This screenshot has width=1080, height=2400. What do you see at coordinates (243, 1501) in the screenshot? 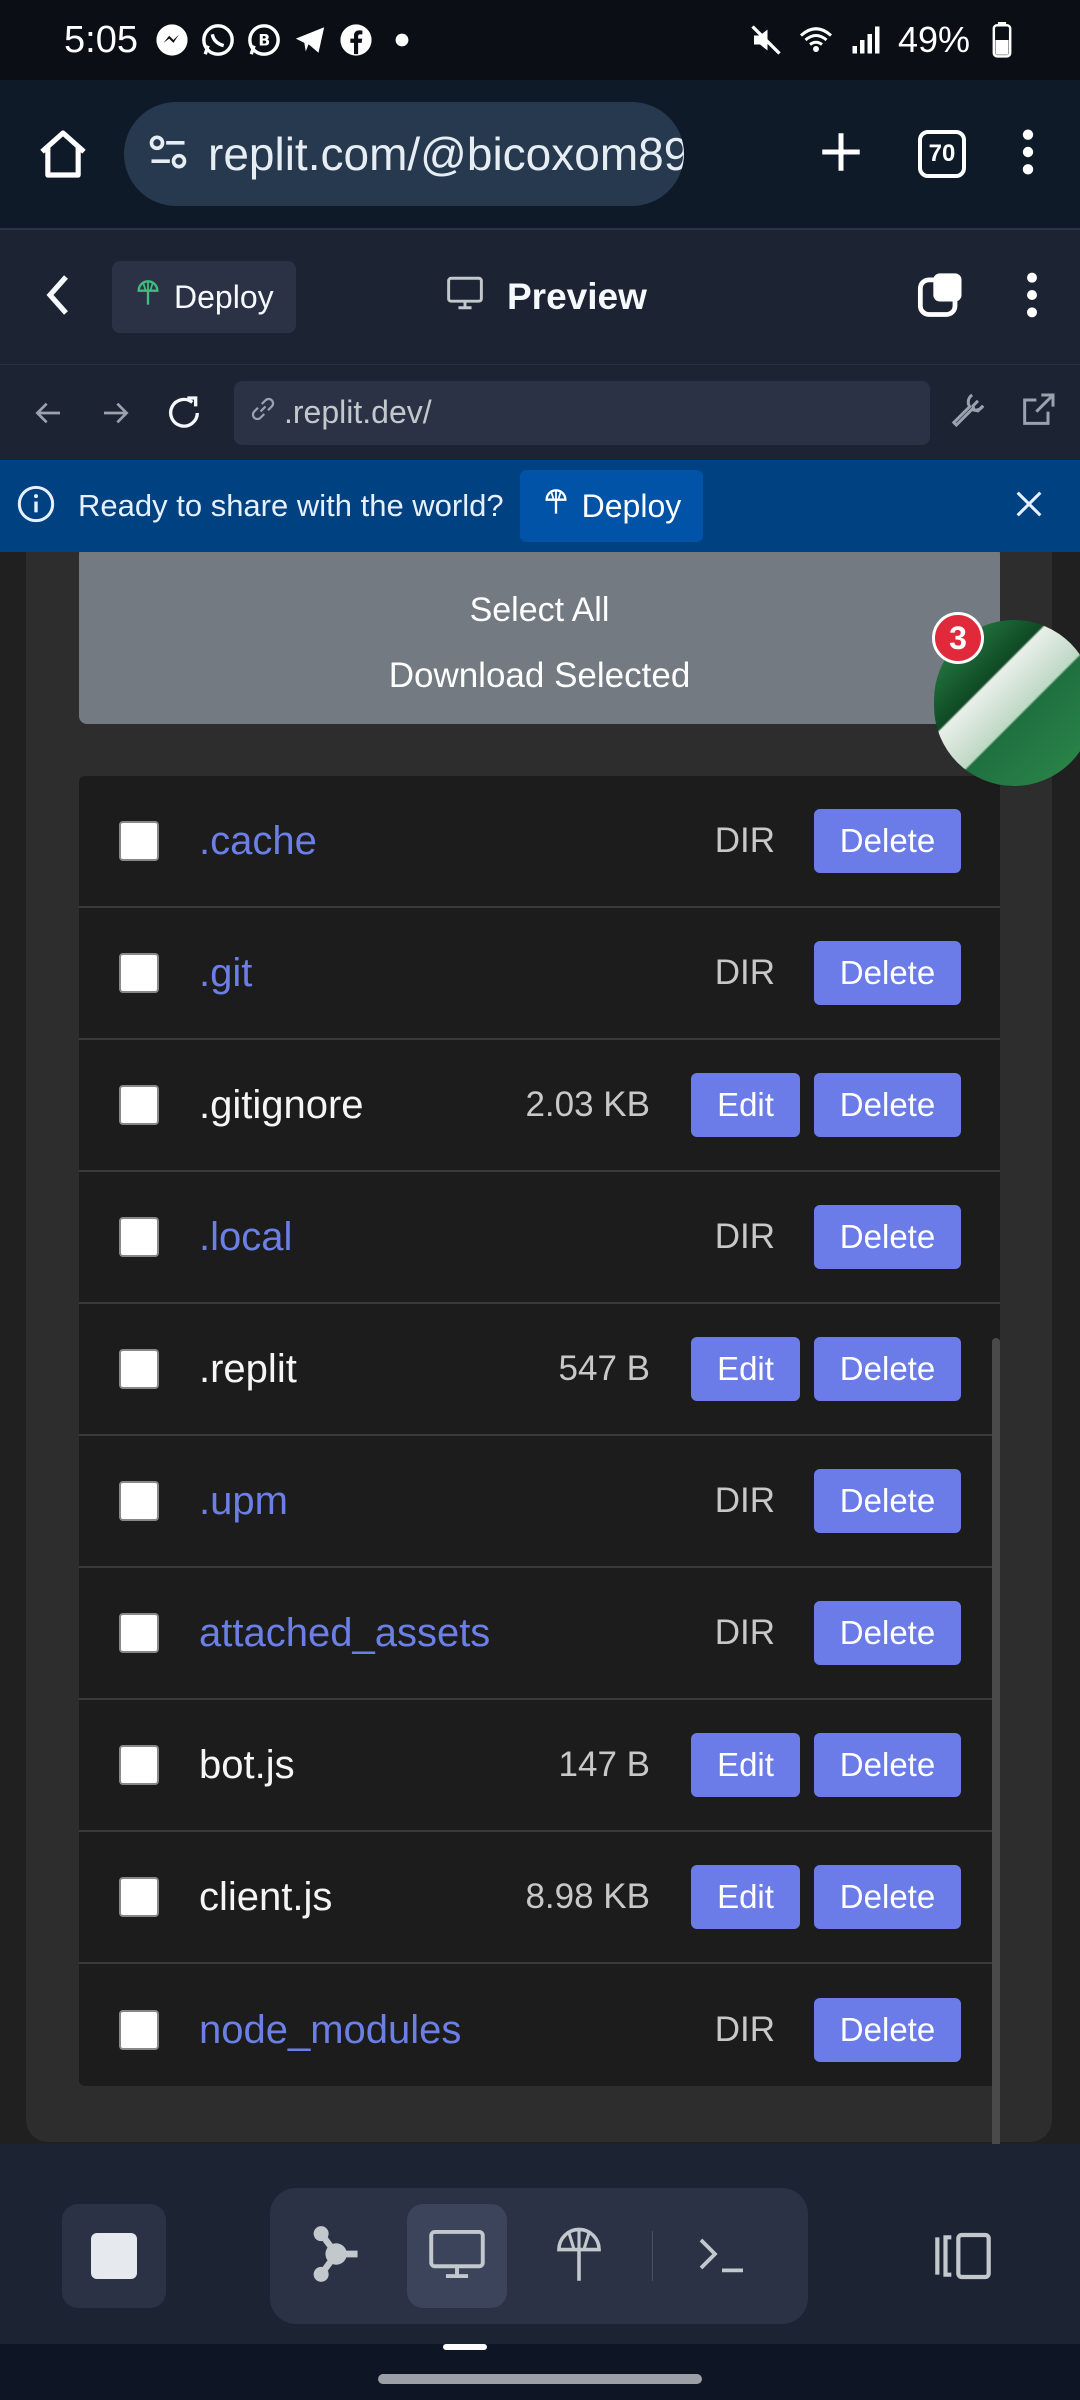
I see `directory-link: .upm` at bounding box center [243, 1501].